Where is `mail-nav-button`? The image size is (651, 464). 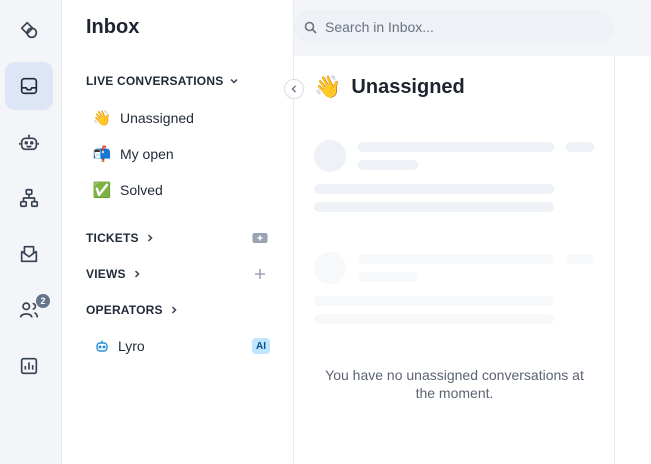 mail-nav-button is located at coordinates (29, 254).